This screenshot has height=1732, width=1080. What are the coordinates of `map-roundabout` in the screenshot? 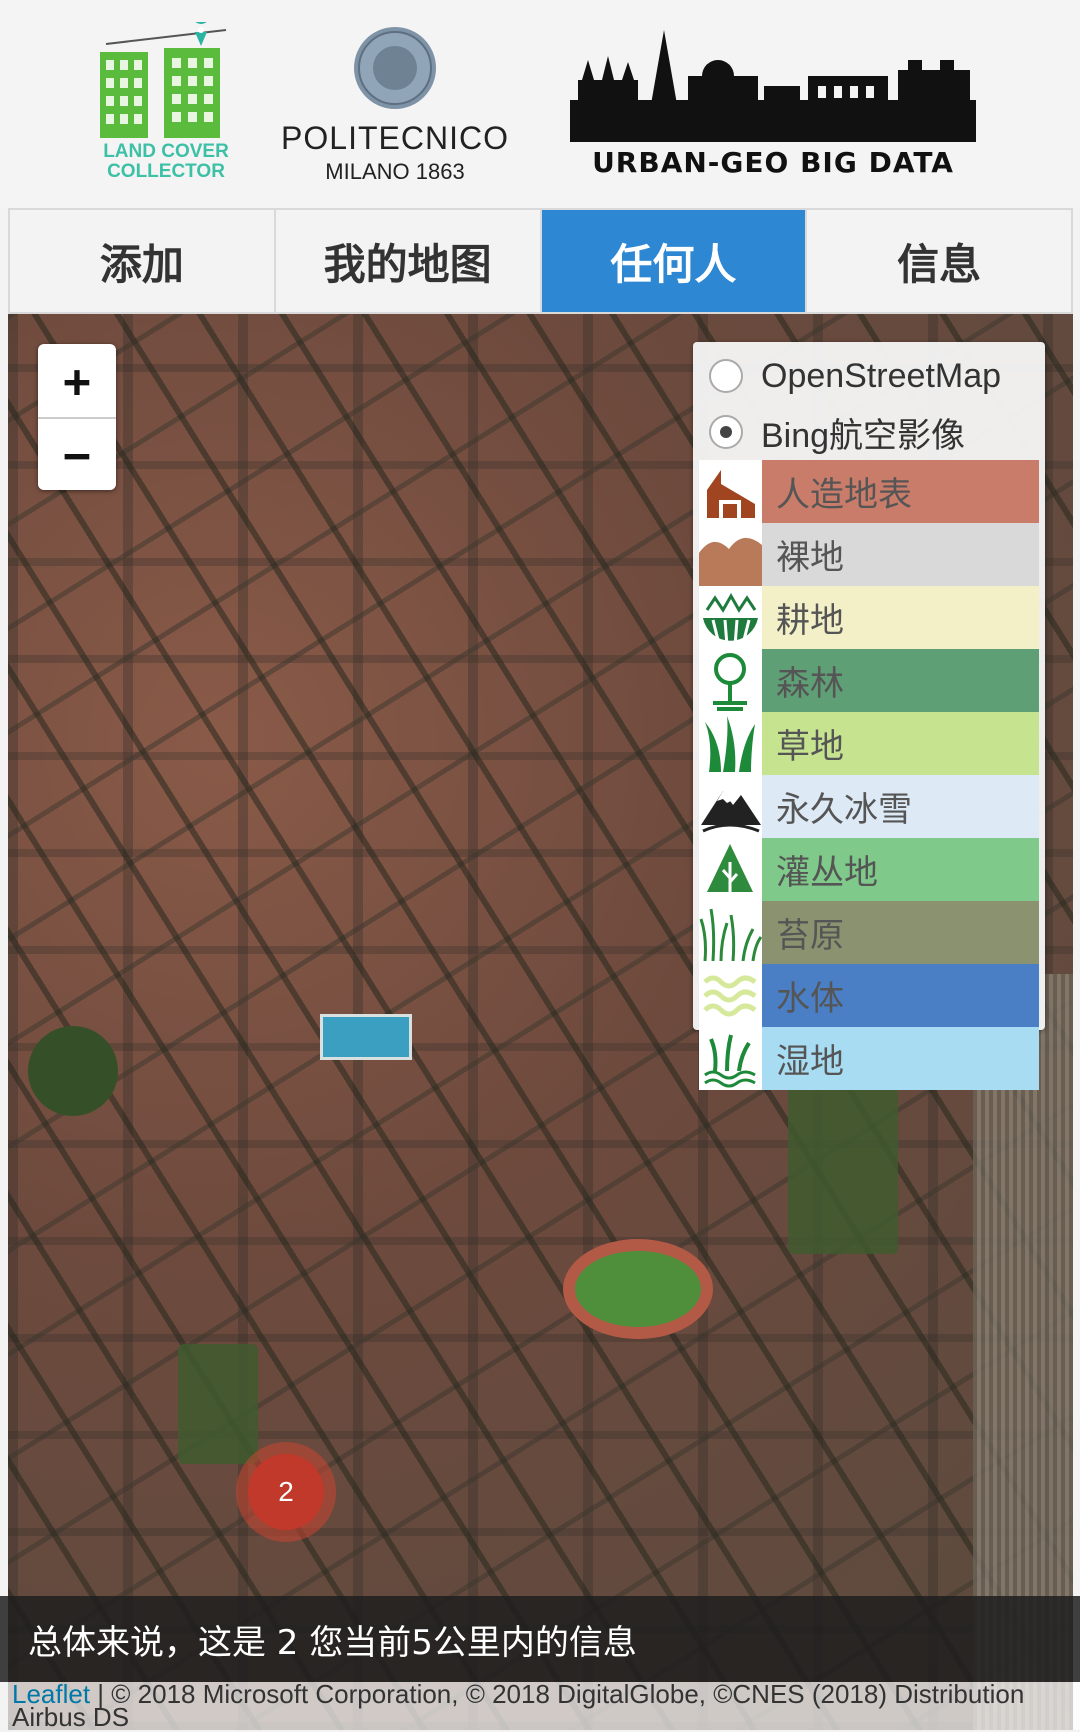 It's located at (73, 1071).